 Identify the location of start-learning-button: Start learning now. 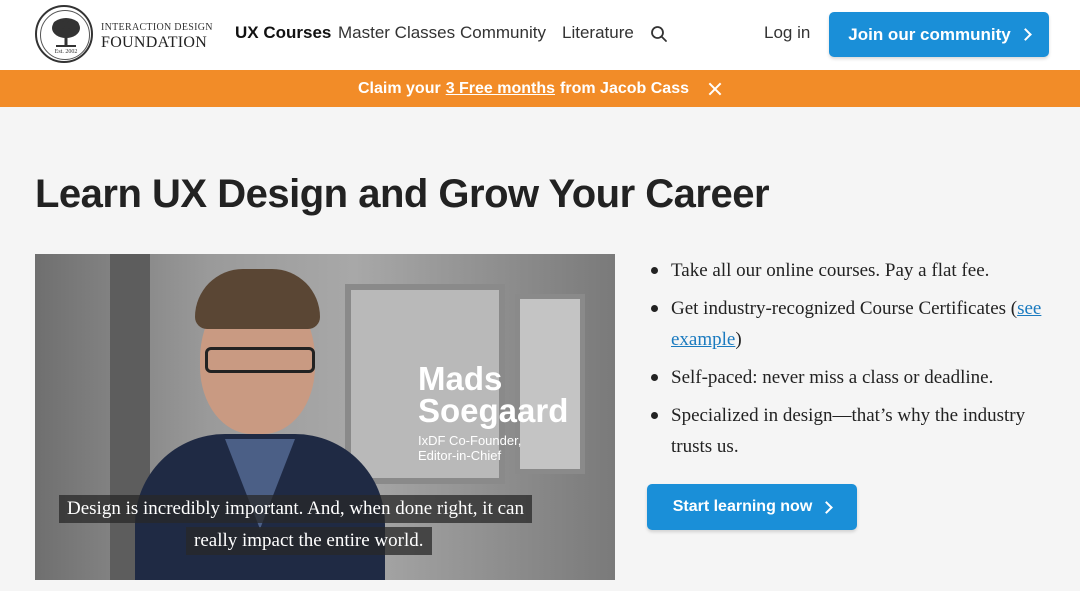
(752, 507).